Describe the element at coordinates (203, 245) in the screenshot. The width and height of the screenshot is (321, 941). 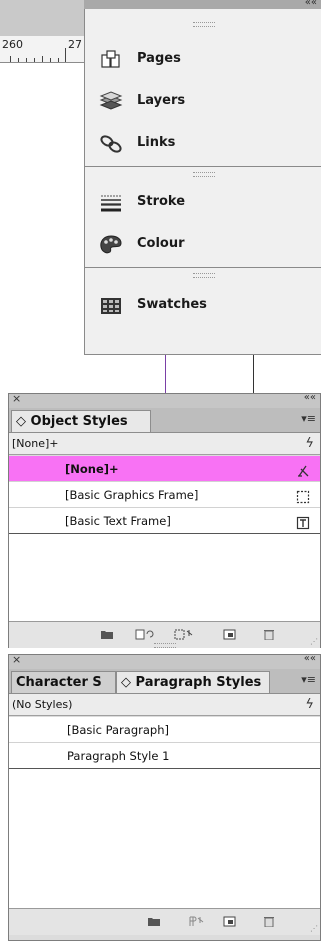
I see `dock-item-colour: Colour` at that location.